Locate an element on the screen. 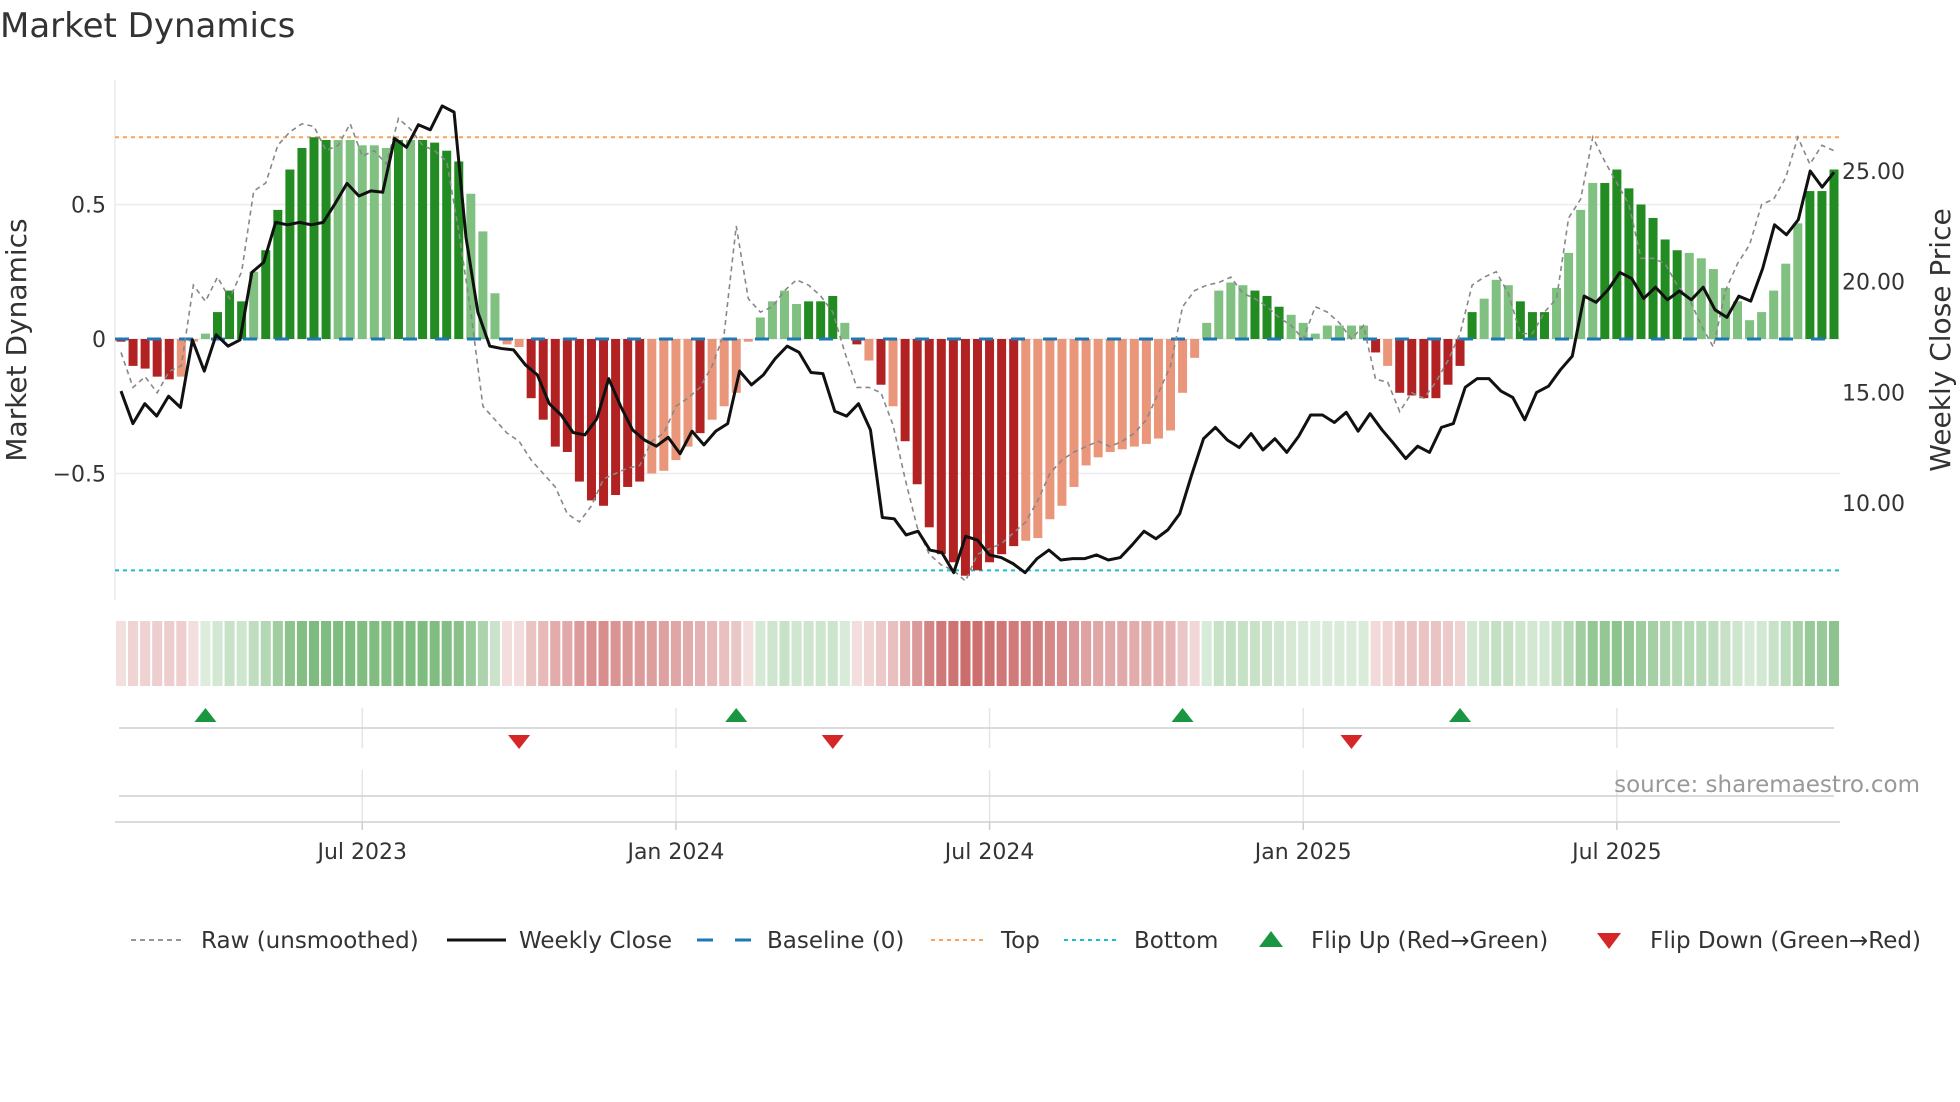 This screenshot has width=1960, height=1102. y-tick-label: 0.5 is located at coordinates (88, 206).